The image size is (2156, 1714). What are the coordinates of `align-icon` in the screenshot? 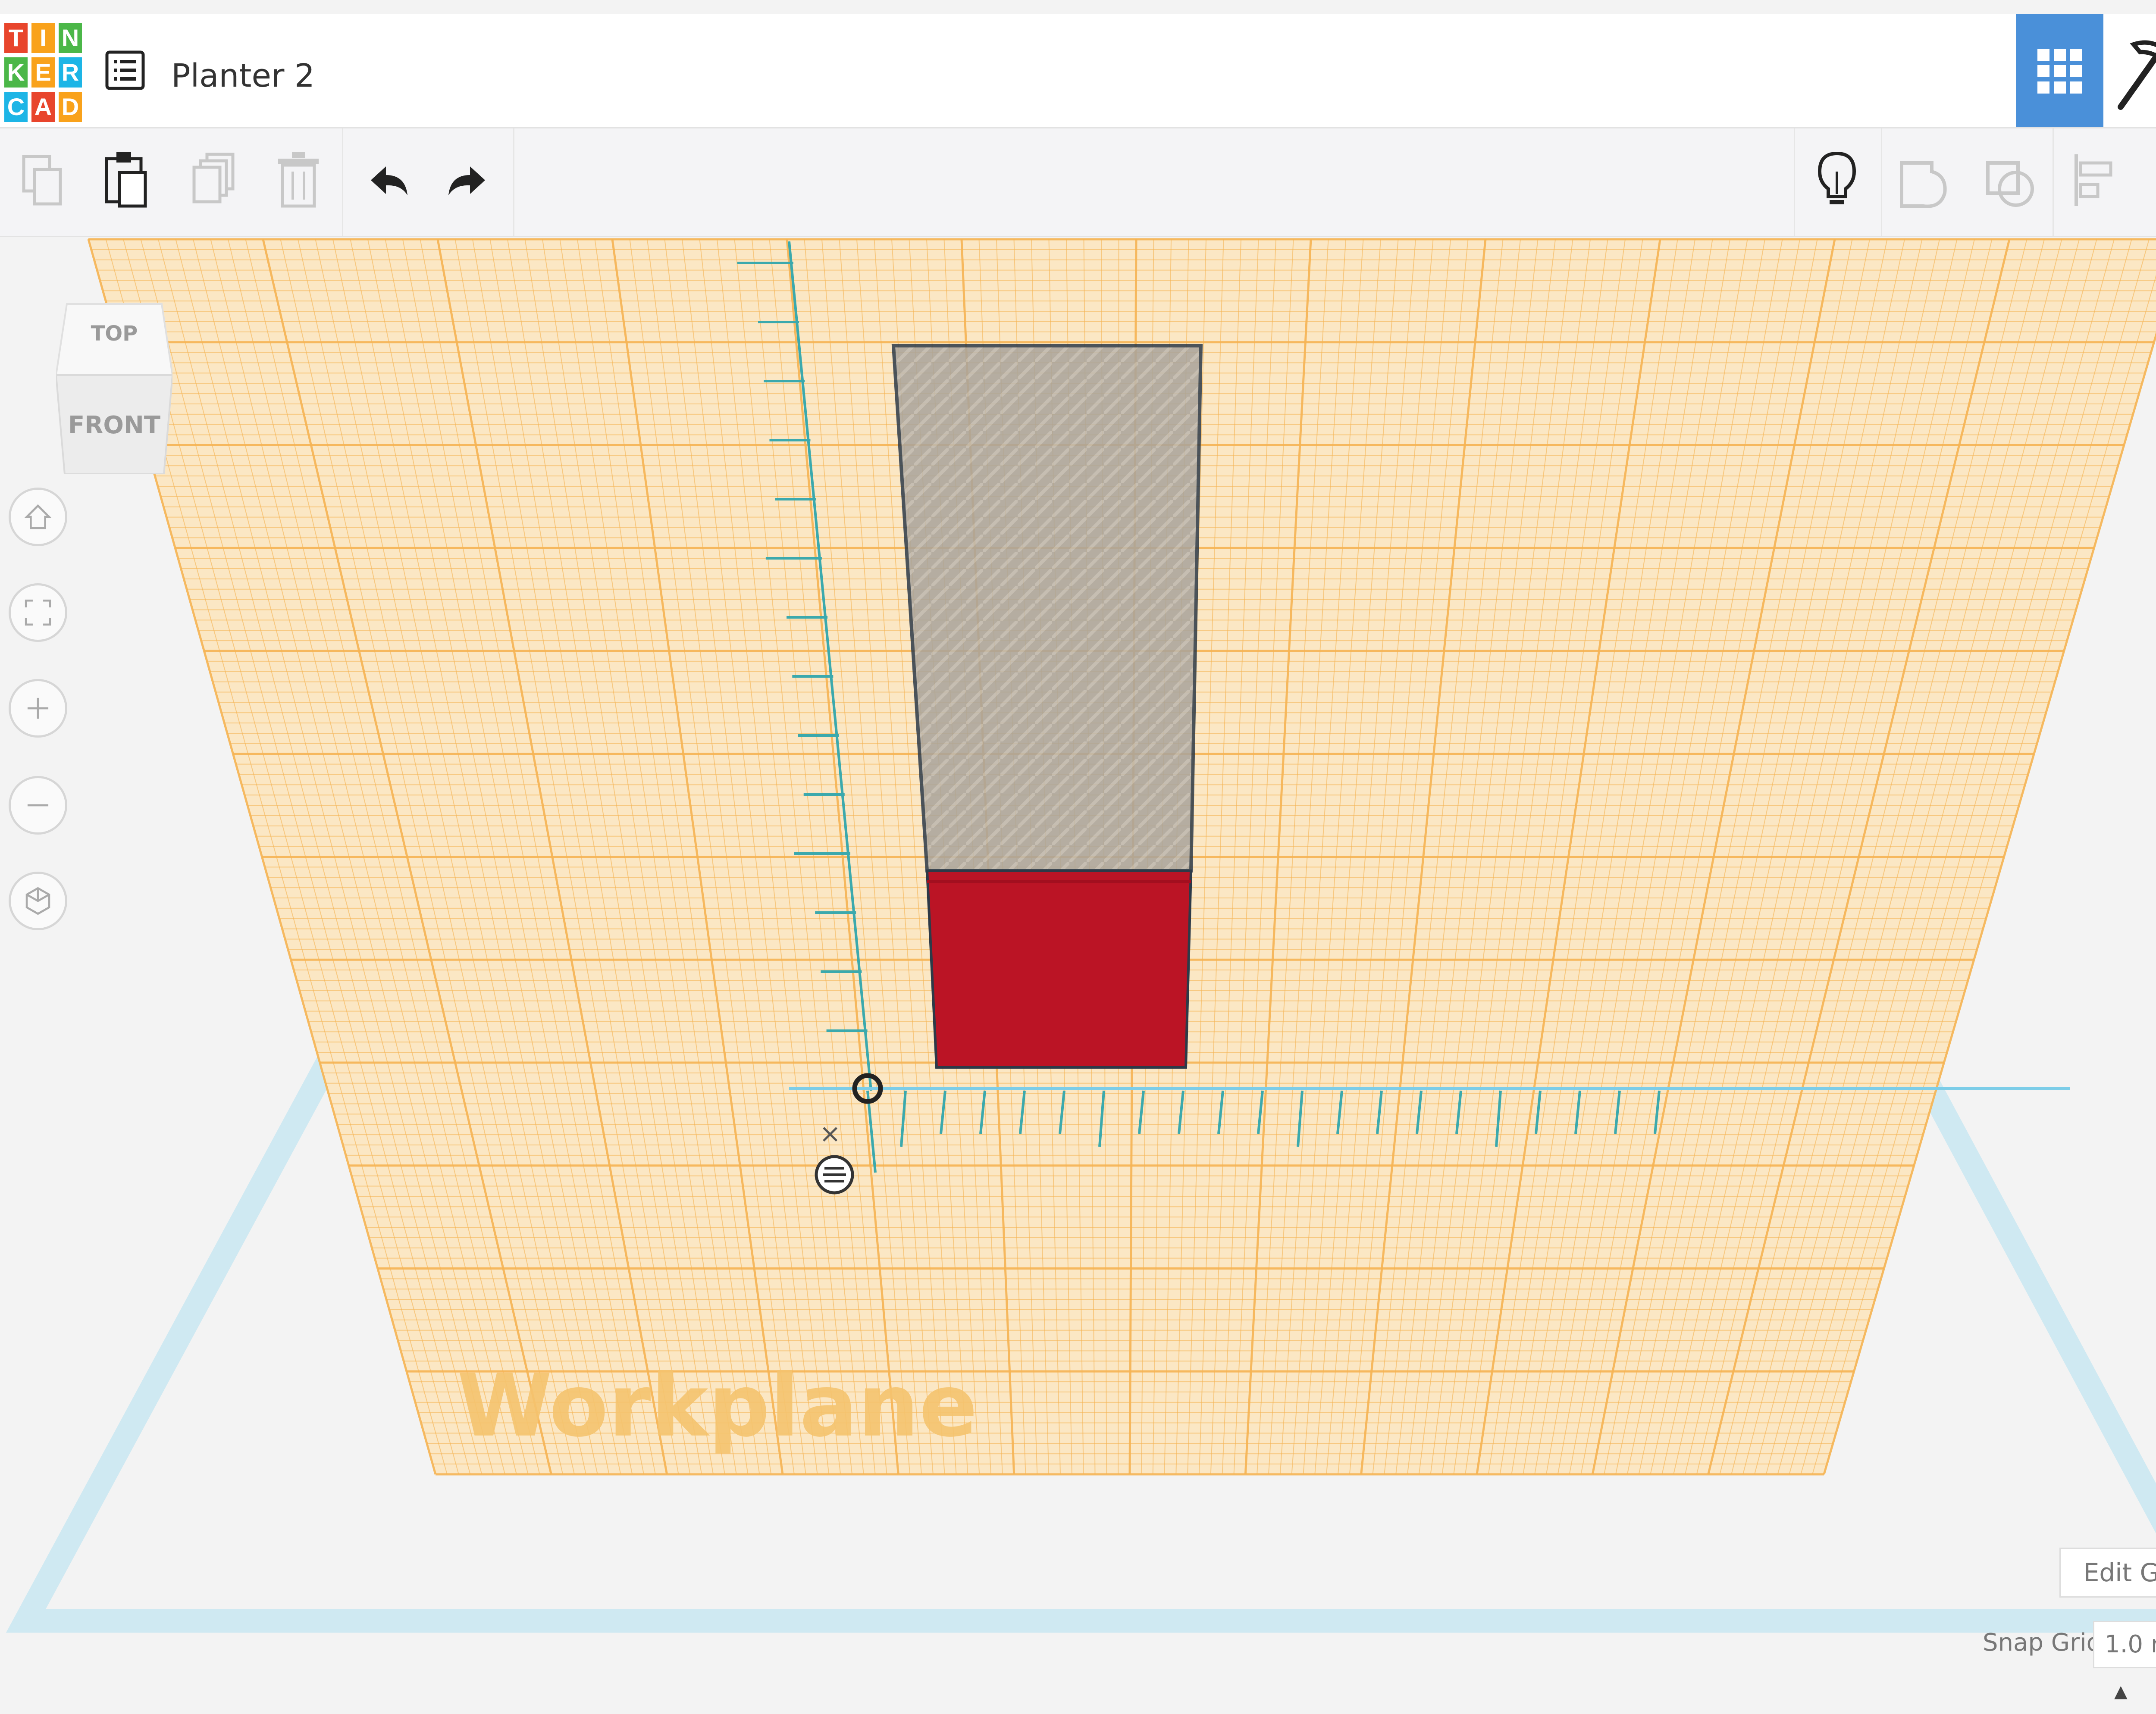 It's located at (2093, 180).